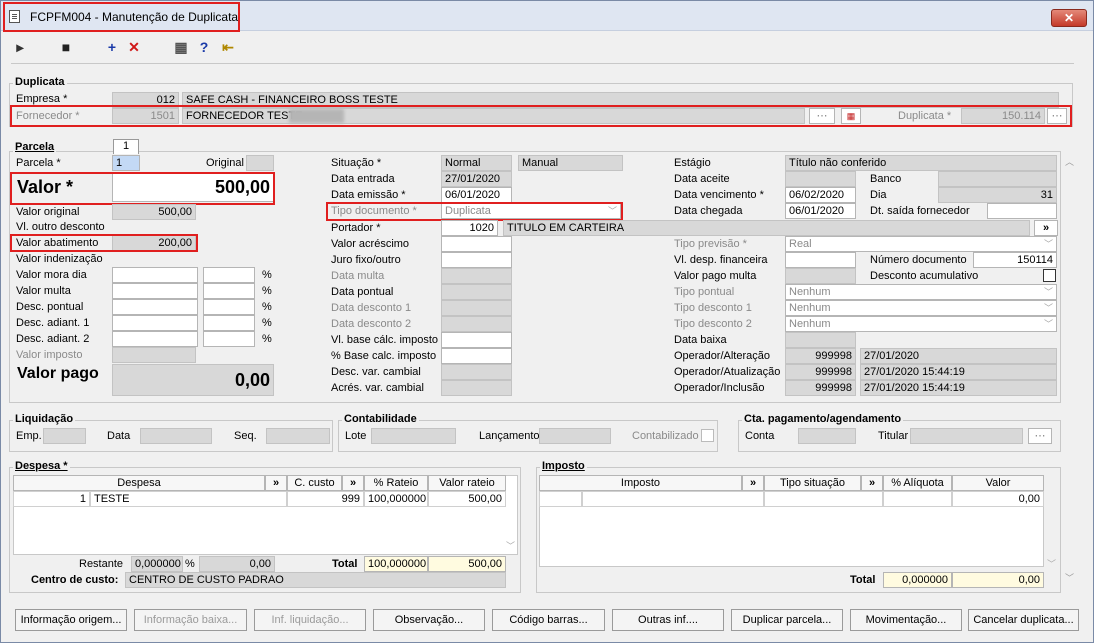 The height and width of the screenshot is (643, 1094). I want to click on data-pontual-field, so click(476, 292).